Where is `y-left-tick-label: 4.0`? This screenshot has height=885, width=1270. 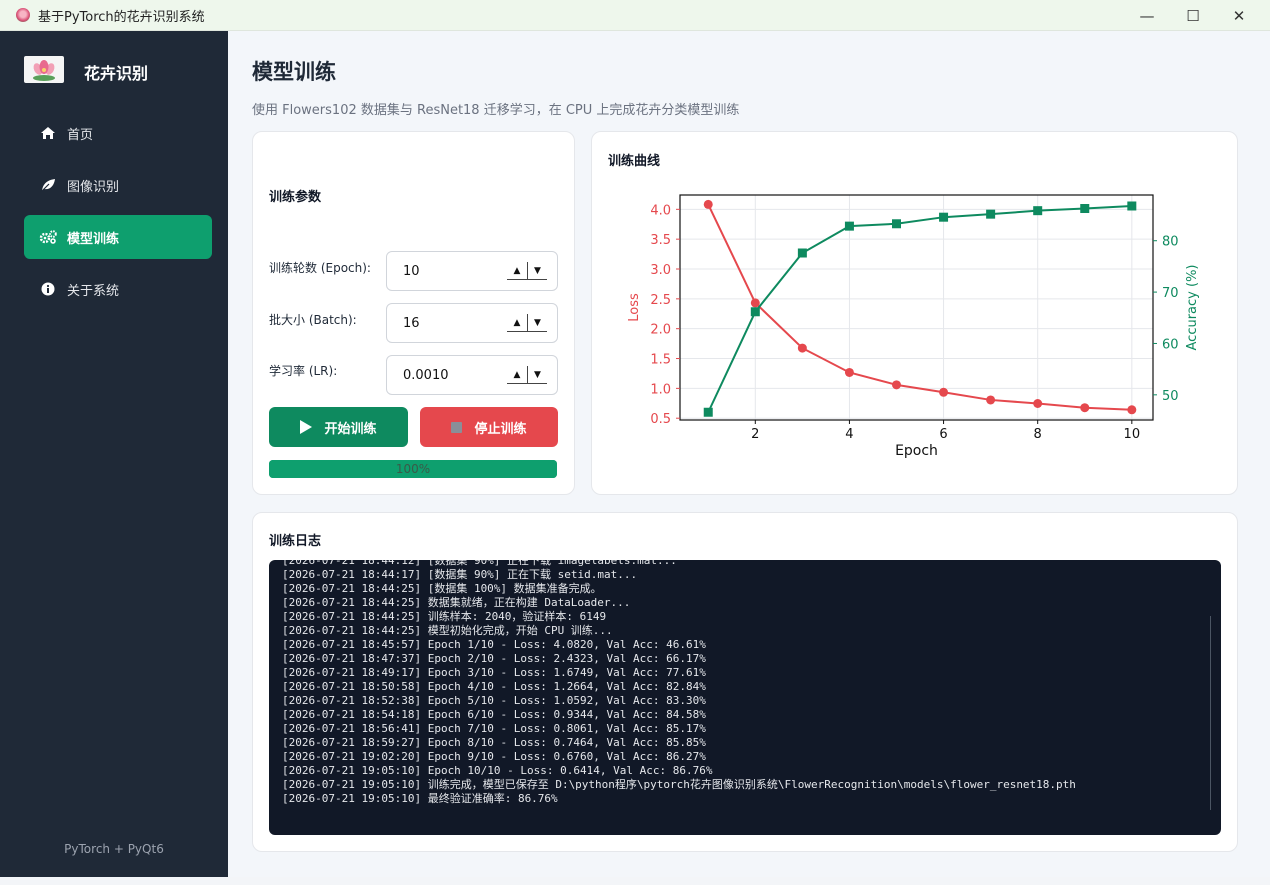 y-left-tick-label: 4.0 is located at coordinates (660, 210).